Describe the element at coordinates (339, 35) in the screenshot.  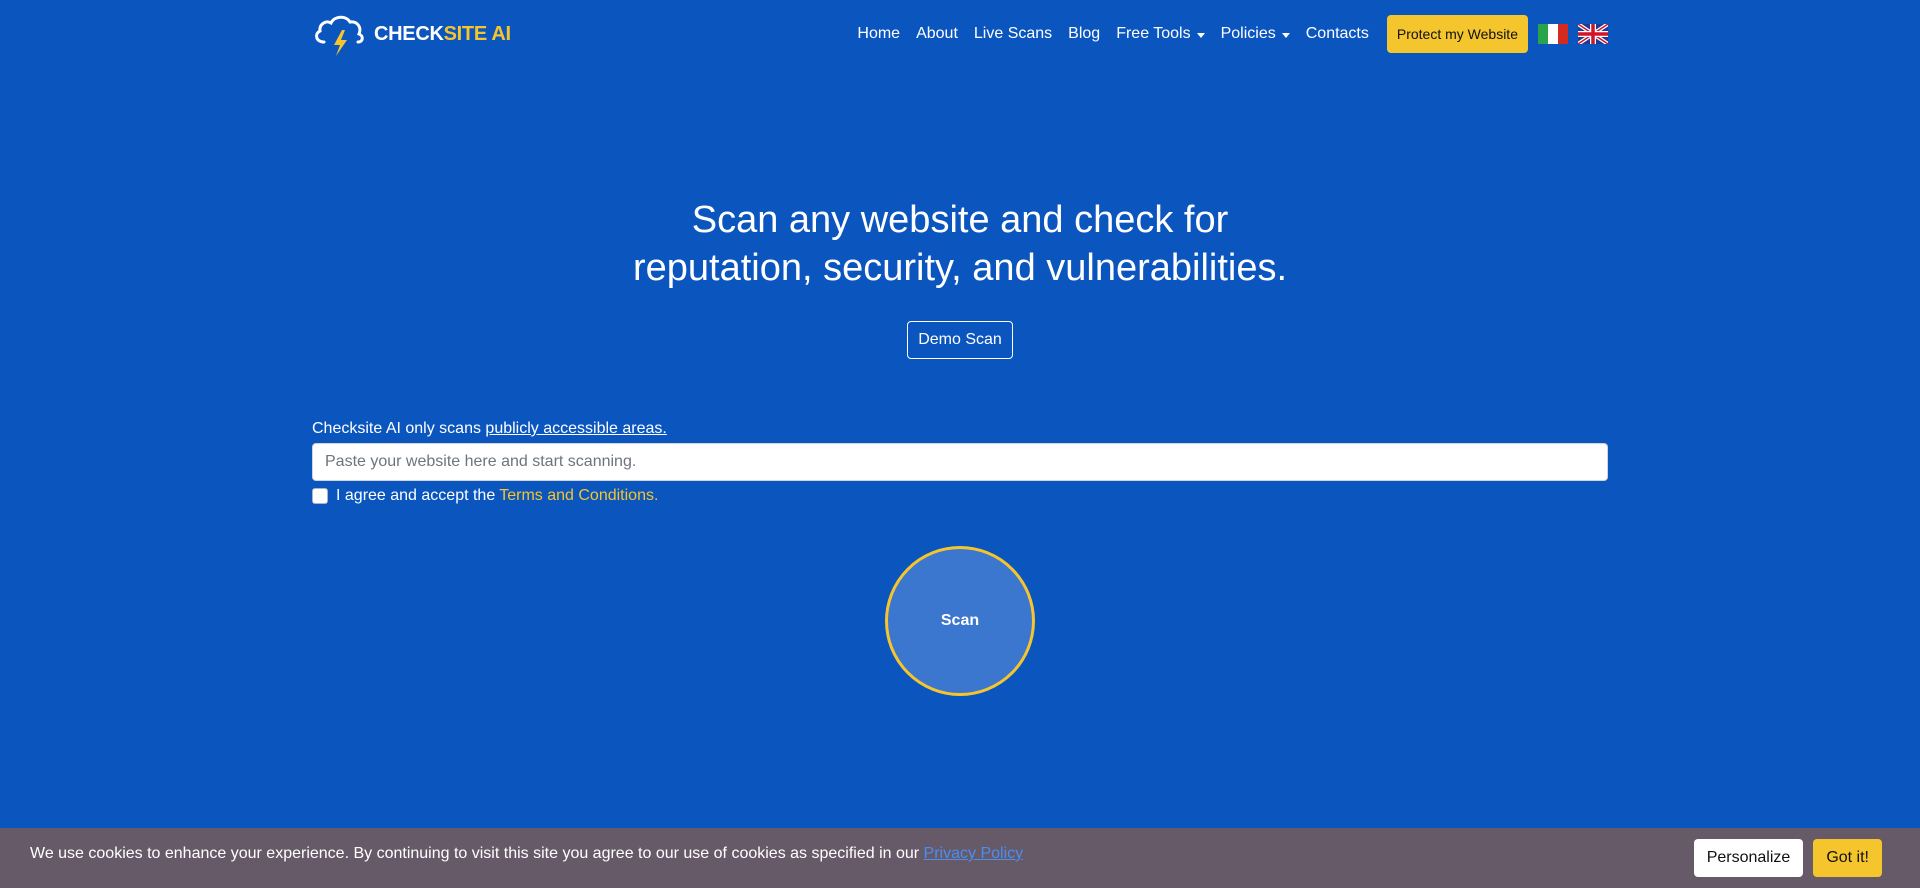
I see `cloud-lightning-icon` at that location.